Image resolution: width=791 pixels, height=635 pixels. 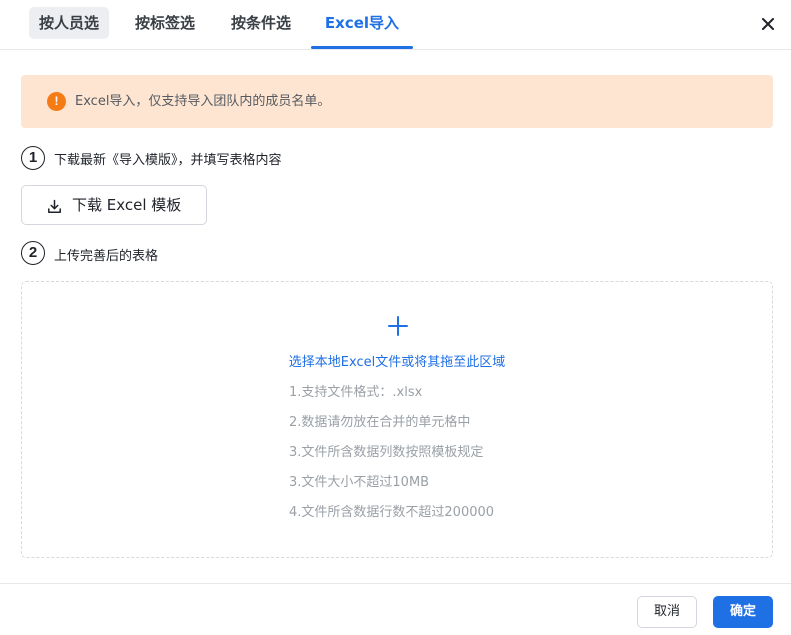 I want to click on alert-text: Excel导入，仅支持导入团队内的成员名单。, so click(x=203, y=101).